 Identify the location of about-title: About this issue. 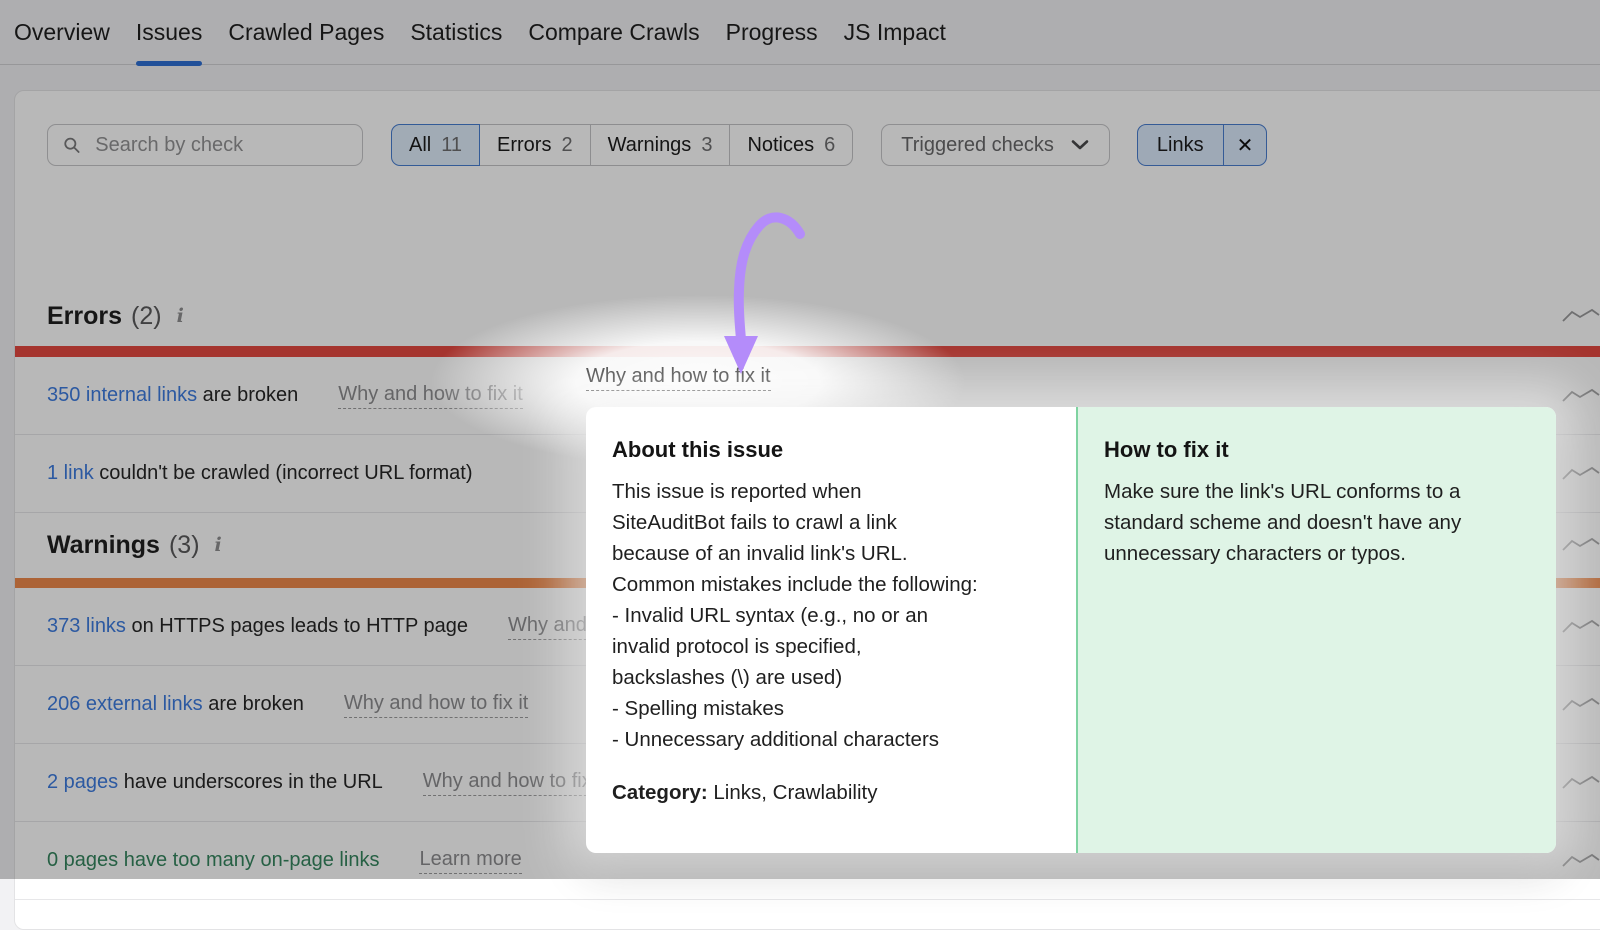
(698, 449).